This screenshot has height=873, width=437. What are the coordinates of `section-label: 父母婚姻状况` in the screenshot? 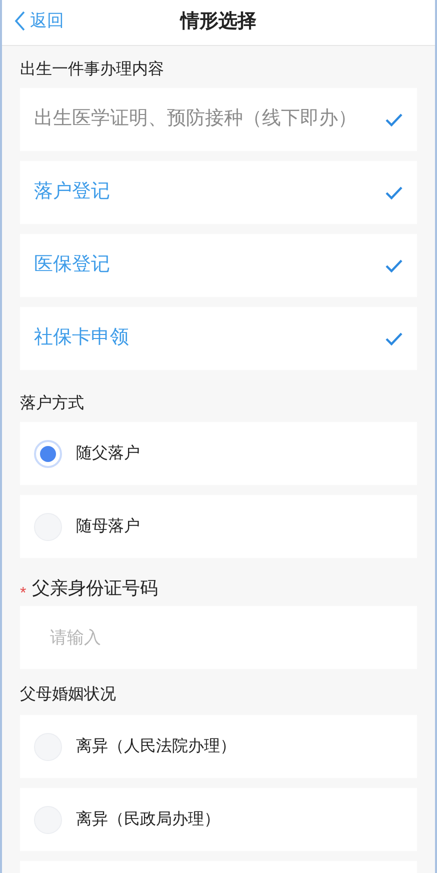 It's located at (68, 695).